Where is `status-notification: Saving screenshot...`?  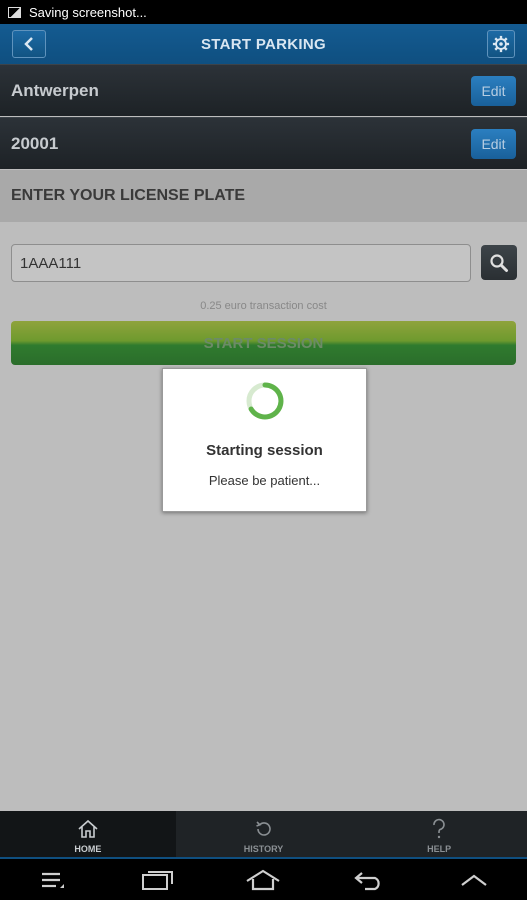 status-notification: Saving screenshot... is located at coordinates (88, 12).